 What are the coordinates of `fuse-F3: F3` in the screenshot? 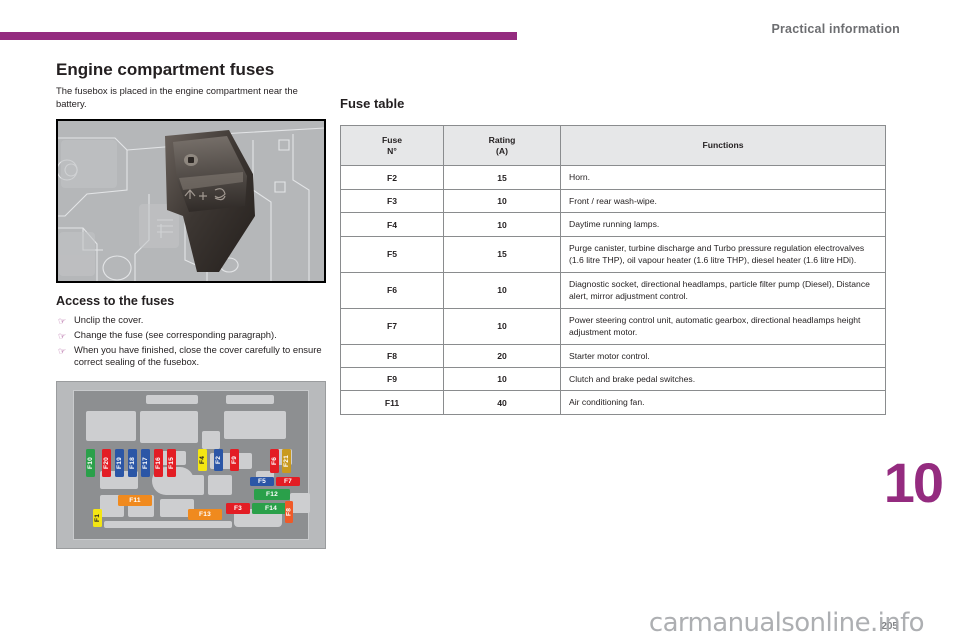 It's located at (238, 509).